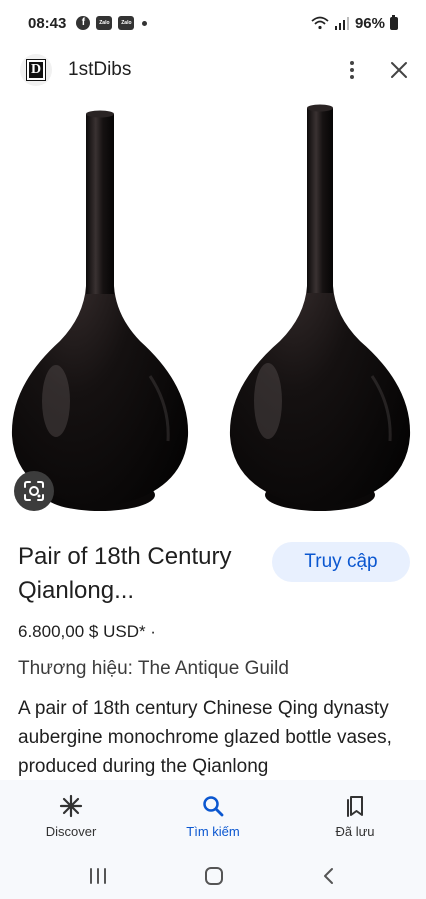 This screenshot has height=899, width=426. I want to click on nav-saved-label: Đã lưu, so click(355, 831).